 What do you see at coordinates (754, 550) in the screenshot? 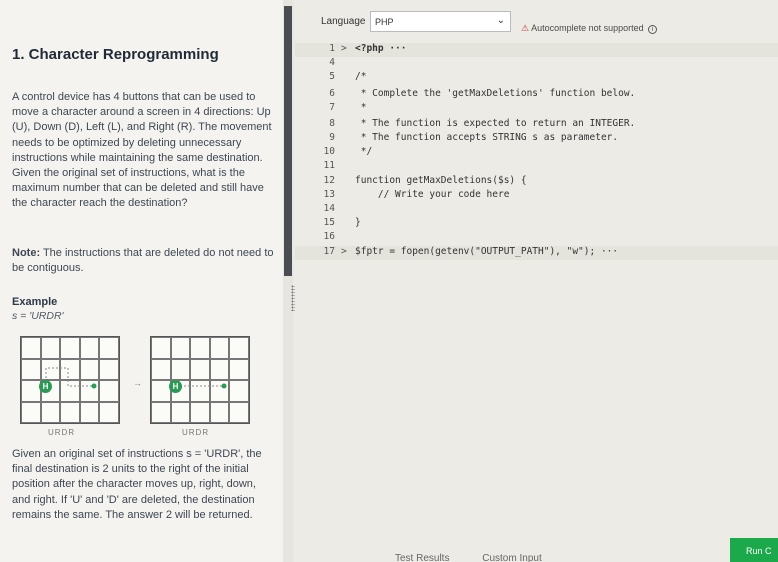
I see `run-code-button: Run C` at bounding box center [754, 550].